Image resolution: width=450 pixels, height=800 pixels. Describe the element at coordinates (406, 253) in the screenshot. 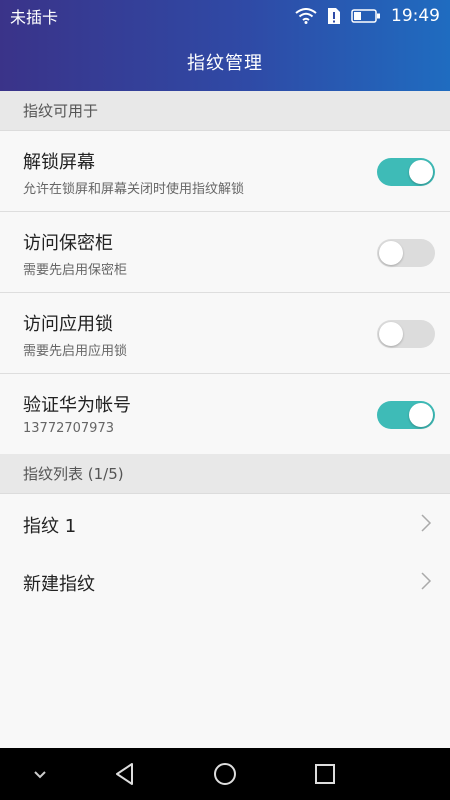

I see `safe-toggle` at that location.